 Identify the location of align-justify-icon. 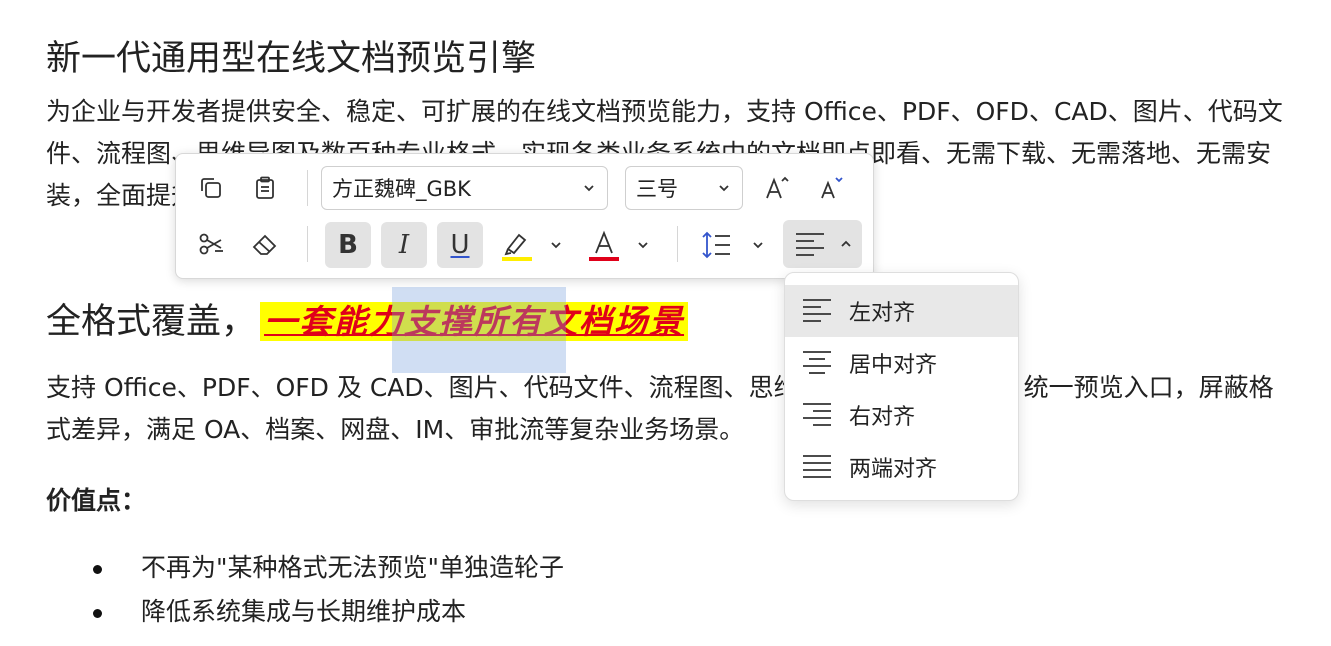
(817, 466).